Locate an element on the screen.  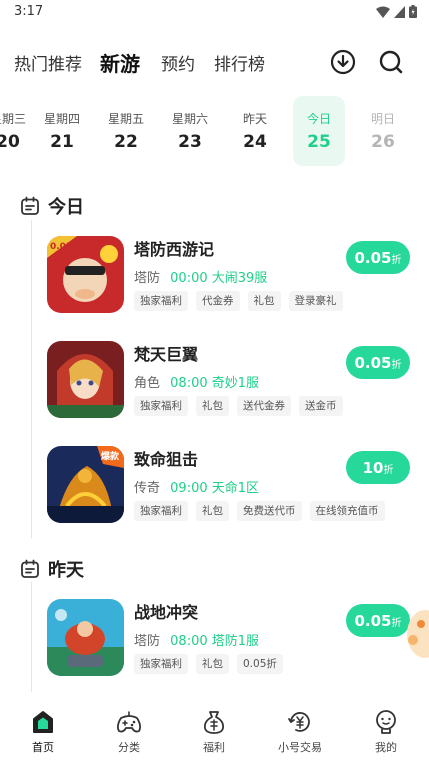
game-tags: 独家福利 礼包 送代金券 送金币 is located at coordinates (238, 406).